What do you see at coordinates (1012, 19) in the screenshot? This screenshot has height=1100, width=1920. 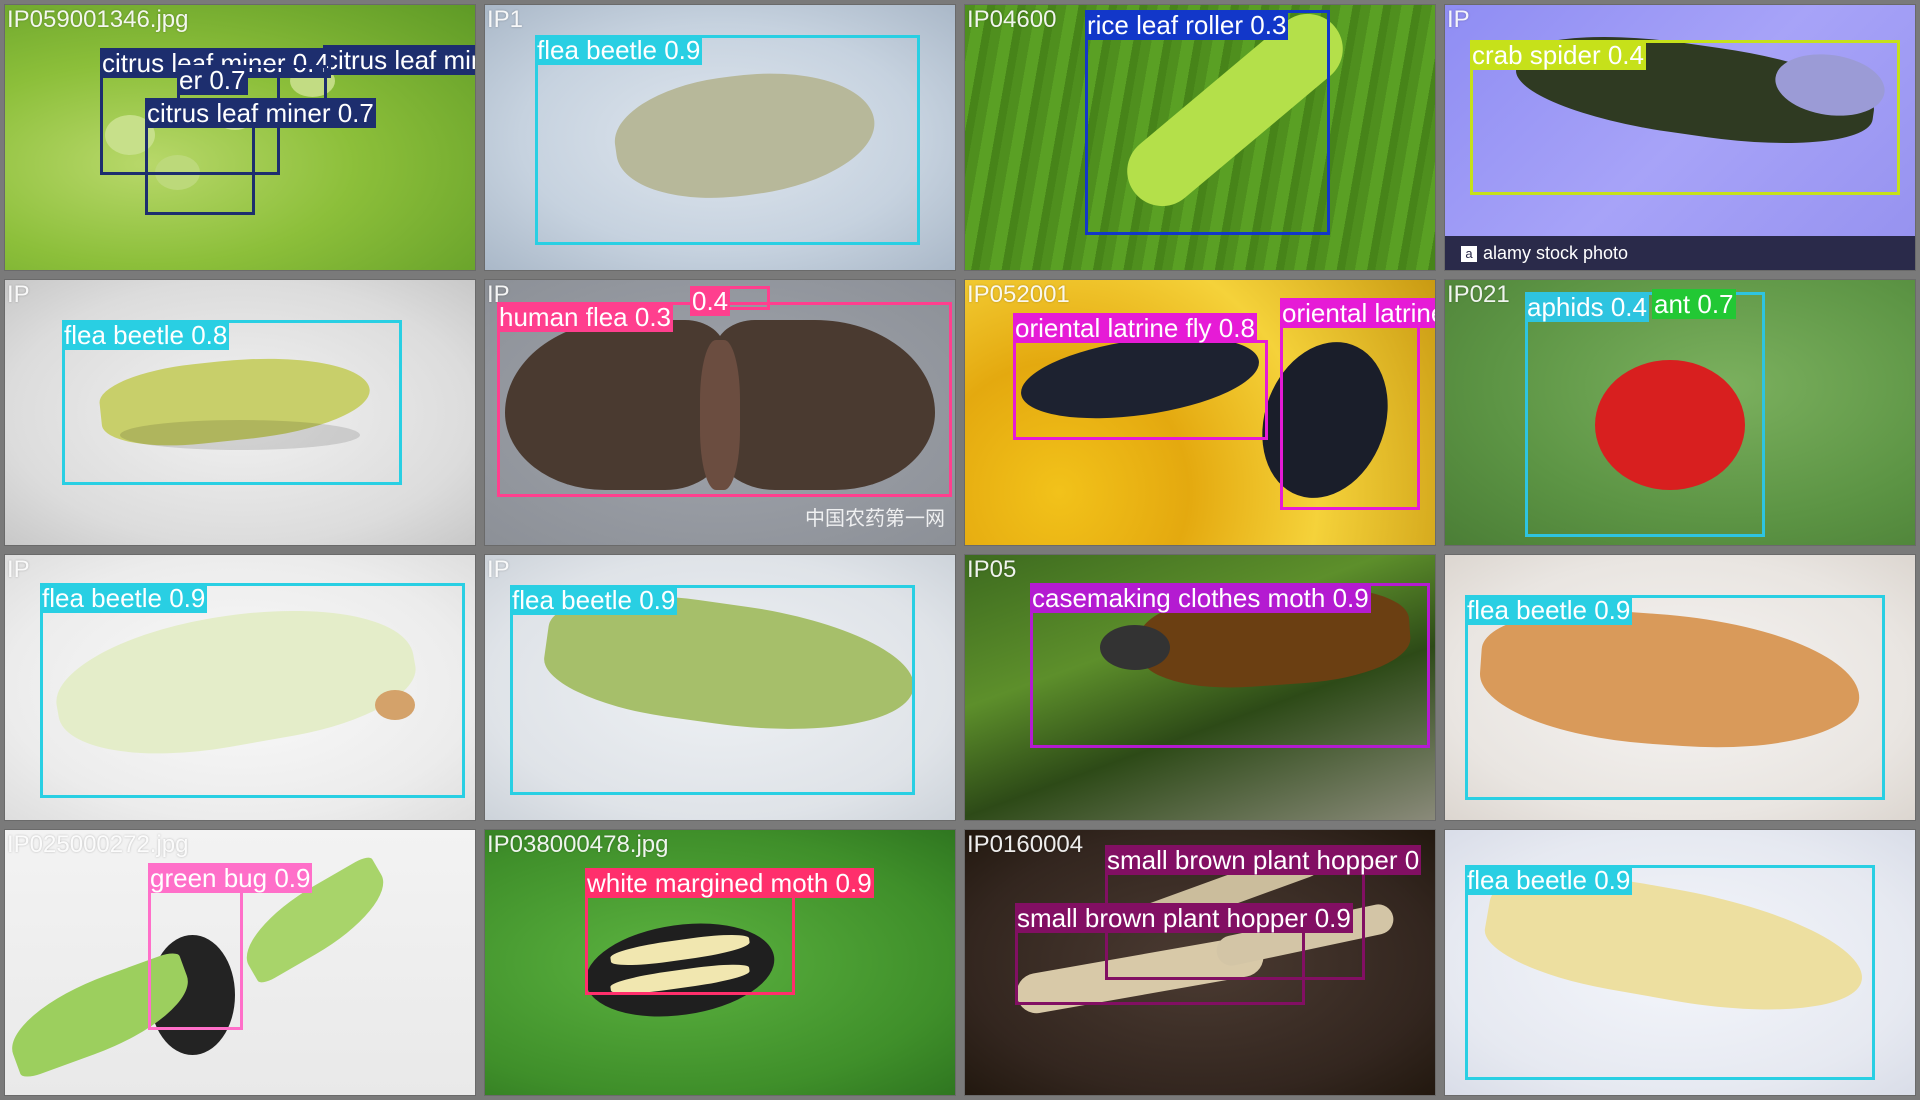 I see `image-filename: IP04600` at bounding box center [1012, 19].